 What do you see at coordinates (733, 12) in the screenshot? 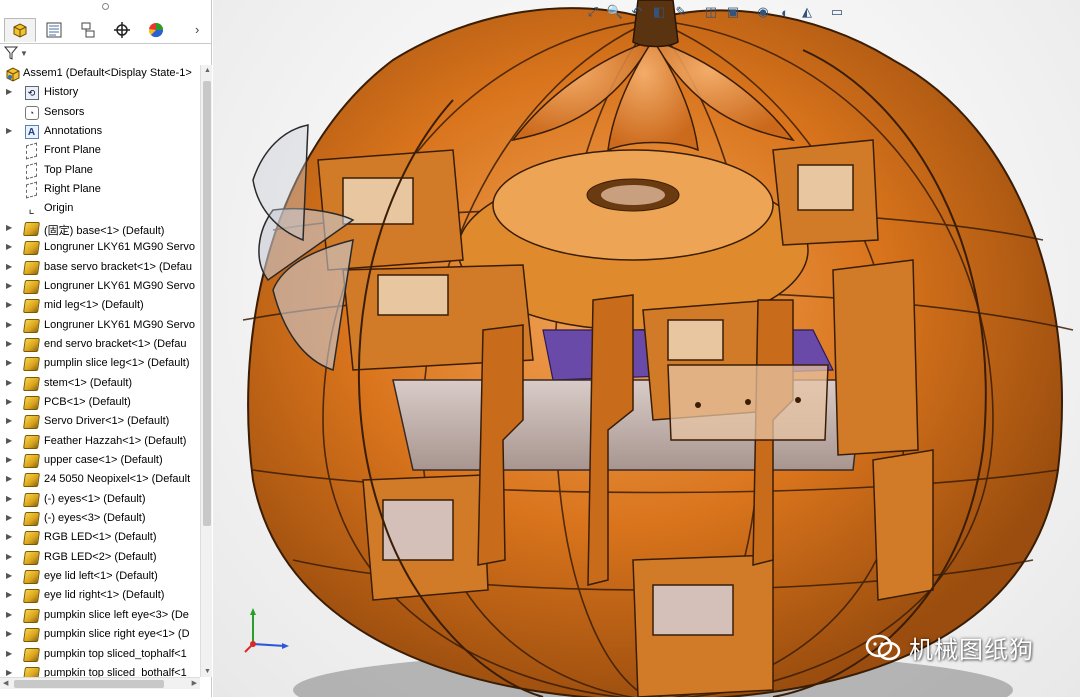
I see `display-style-icon: ▣` at bounding box center [733, 12].